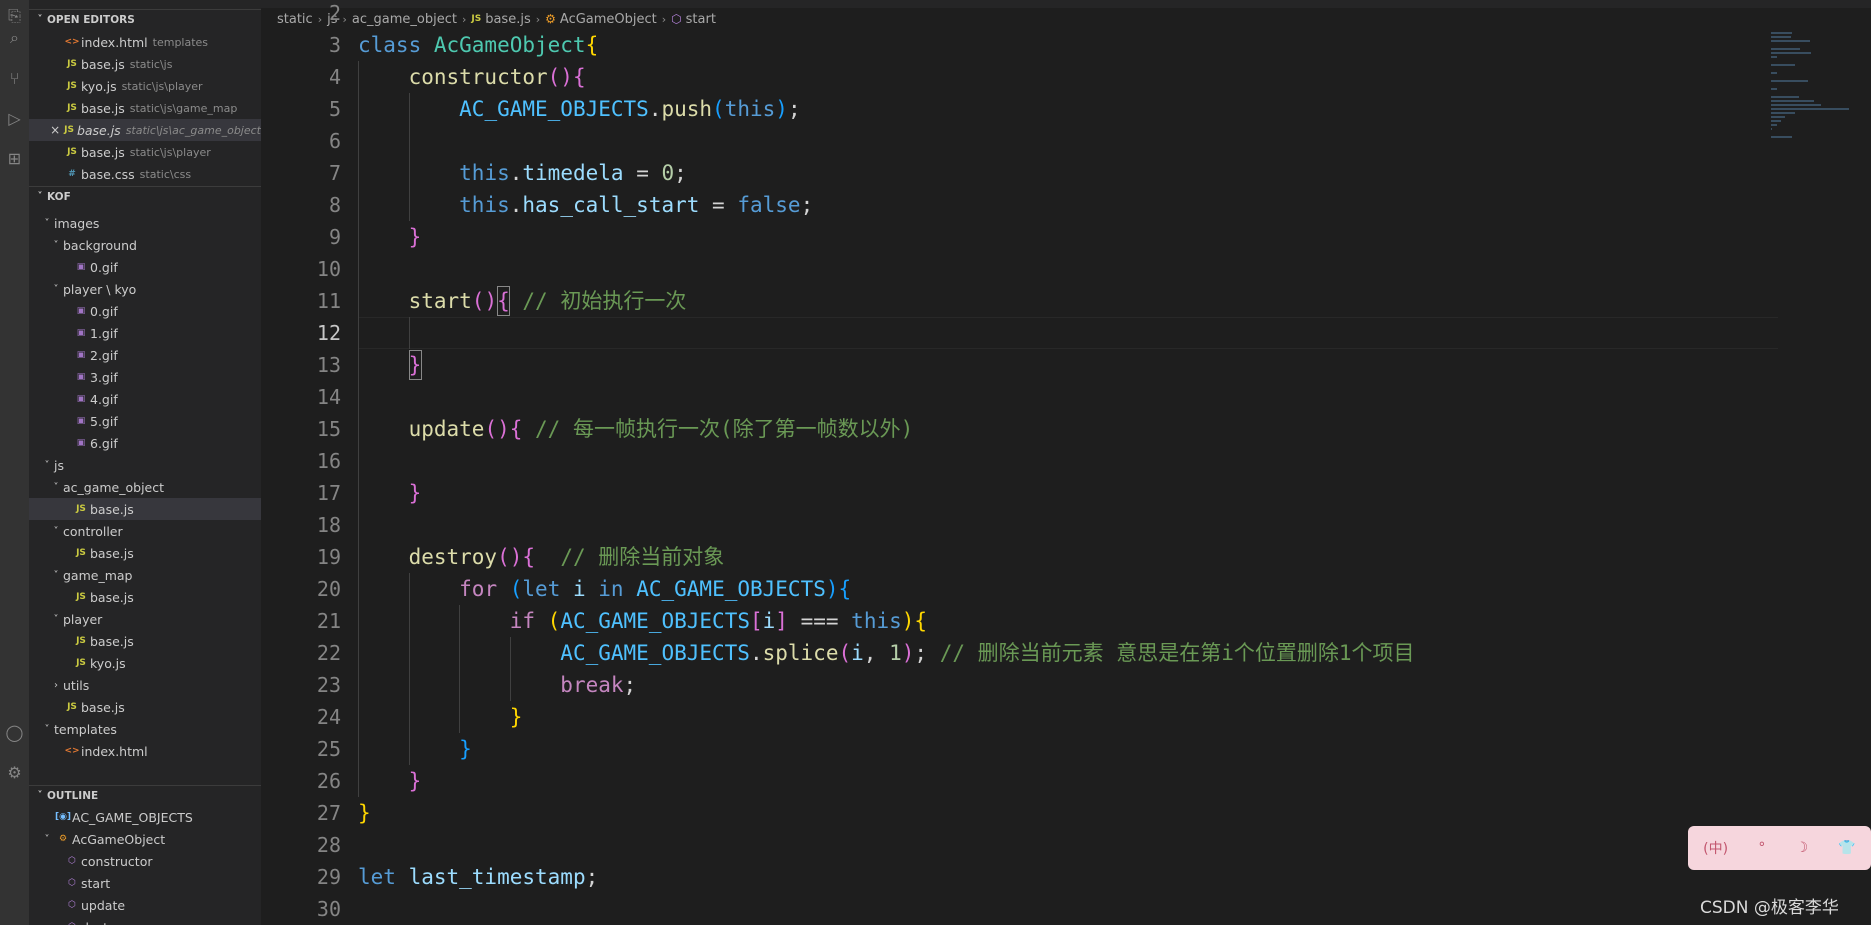 Image resolution: width=1871 pixels, height=925 pixels. I want to click on code-line: break;, so click(497, 685).